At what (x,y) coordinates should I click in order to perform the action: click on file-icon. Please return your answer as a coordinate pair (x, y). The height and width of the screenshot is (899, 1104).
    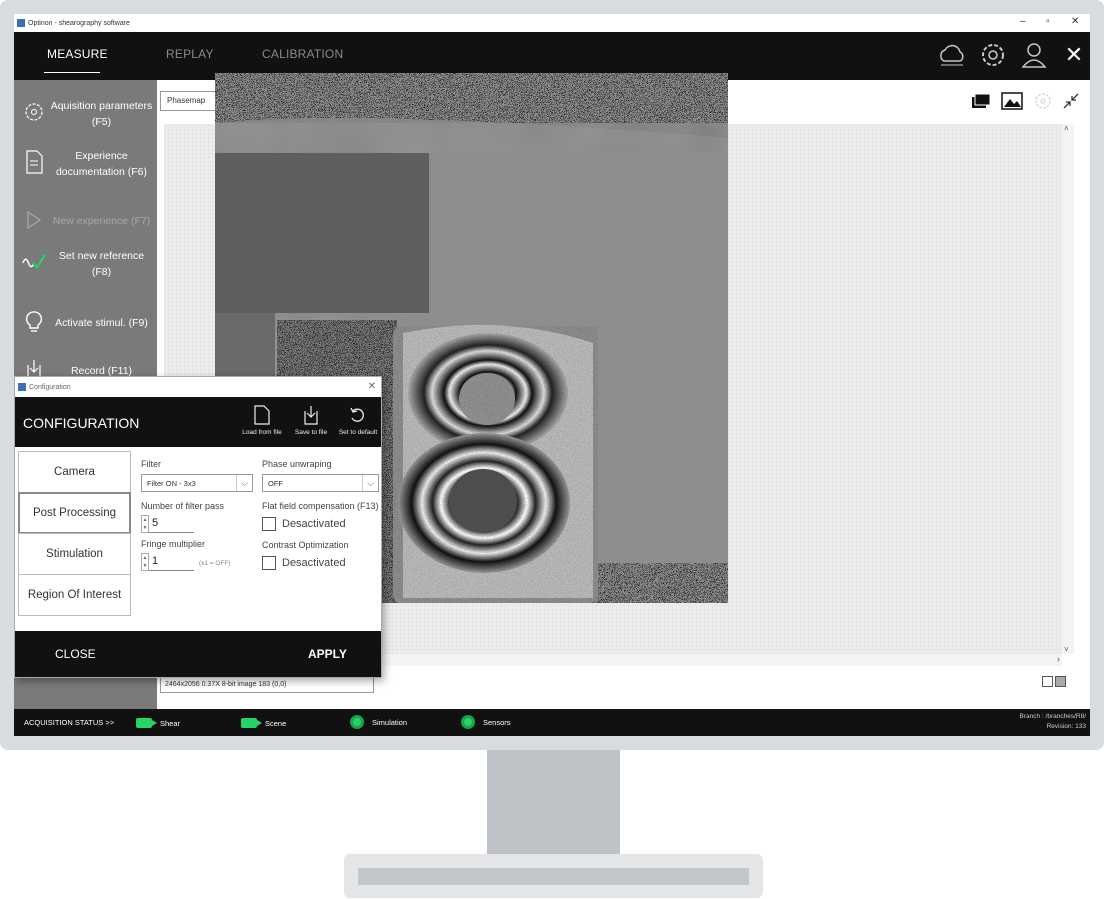
    Looking at the image, I should click on (262, 415).